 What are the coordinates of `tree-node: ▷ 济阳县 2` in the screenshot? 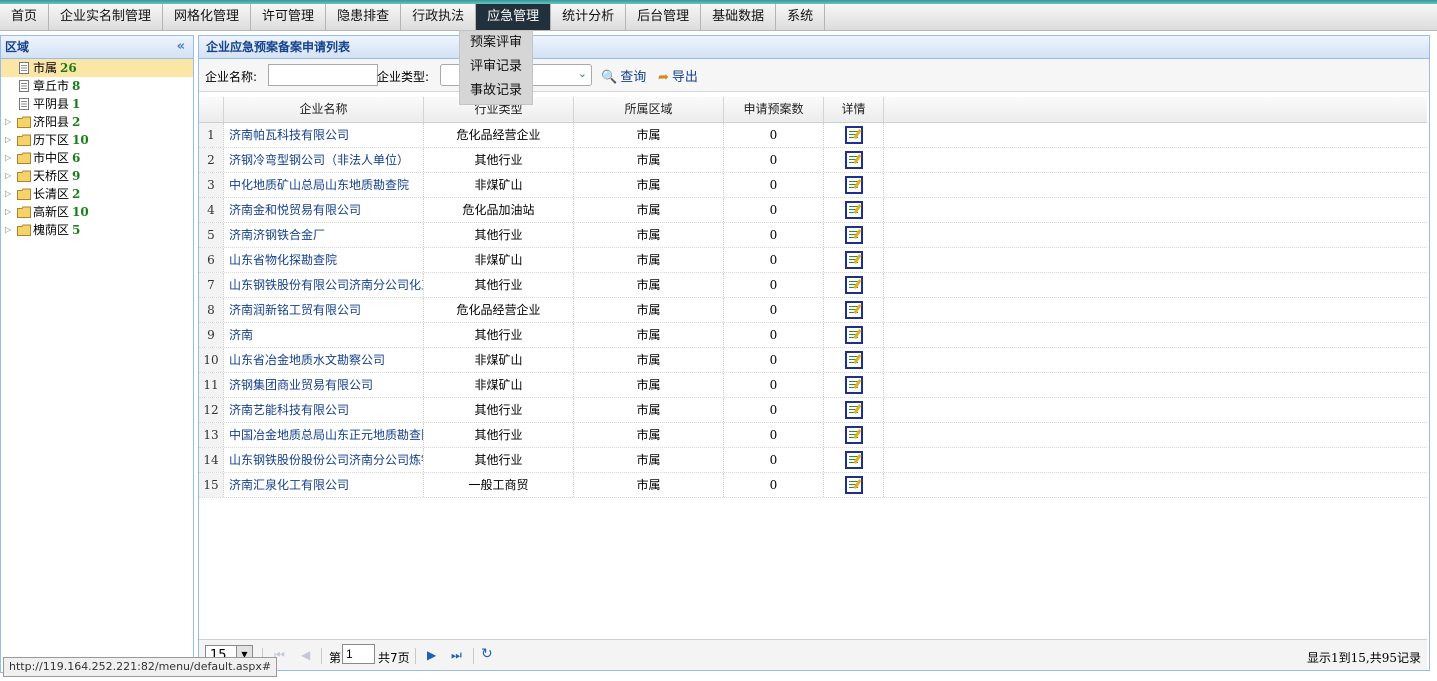 It's located at (97, 122).